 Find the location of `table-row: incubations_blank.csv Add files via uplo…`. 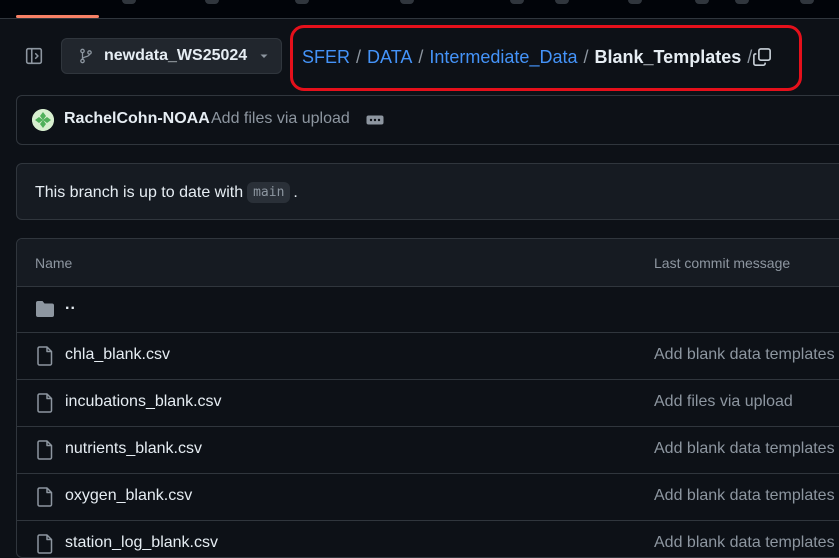

table-row: incubations_blank.csv Add files via uplo… is located at coordinates (428, 403).